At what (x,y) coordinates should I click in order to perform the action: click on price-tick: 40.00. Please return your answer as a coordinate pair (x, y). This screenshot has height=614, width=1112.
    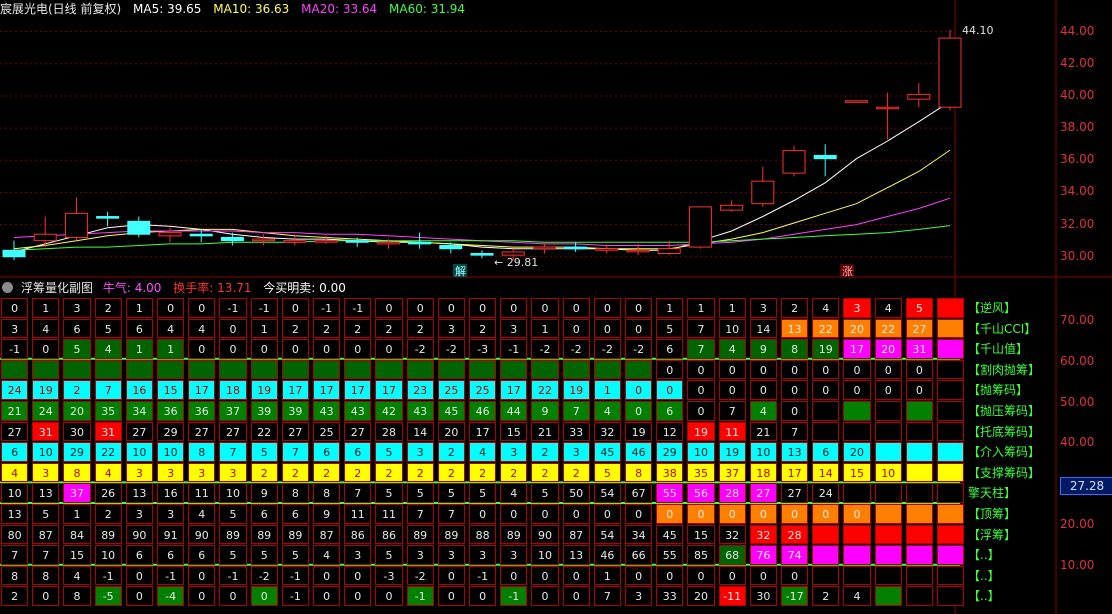
    Looking at the image, I should click on (1077, 94).